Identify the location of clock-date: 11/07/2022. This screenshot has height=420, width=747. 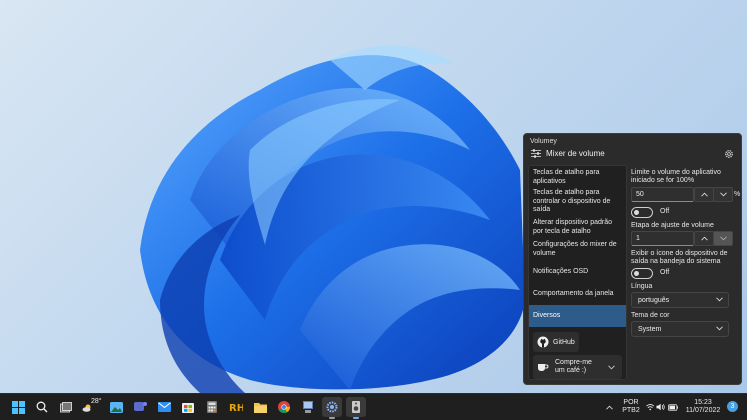
(703, 410).